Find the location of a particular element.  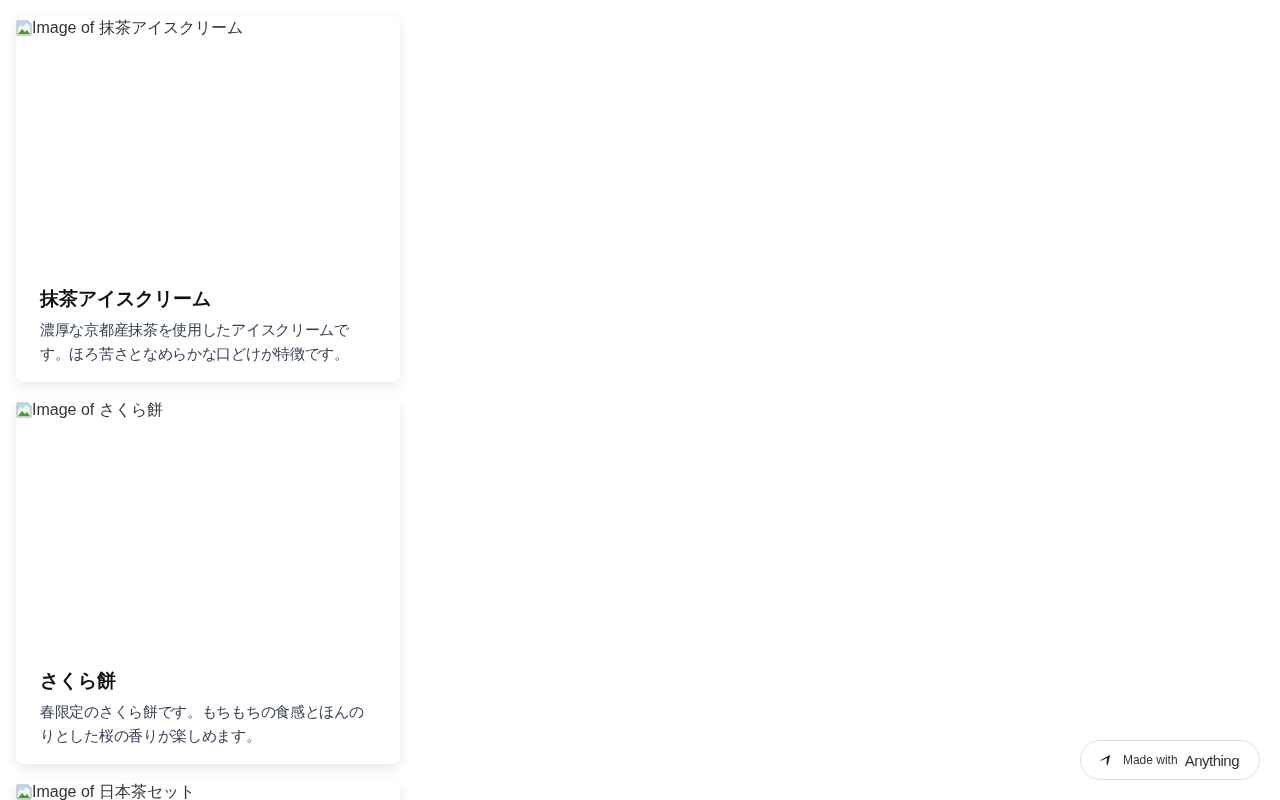

card-description: 濃厚な京都産抹茶を使用したアイスクリームです。ほろ苦さとなめらかな口どけが特徴です。 is located at coordinates (195, 342).